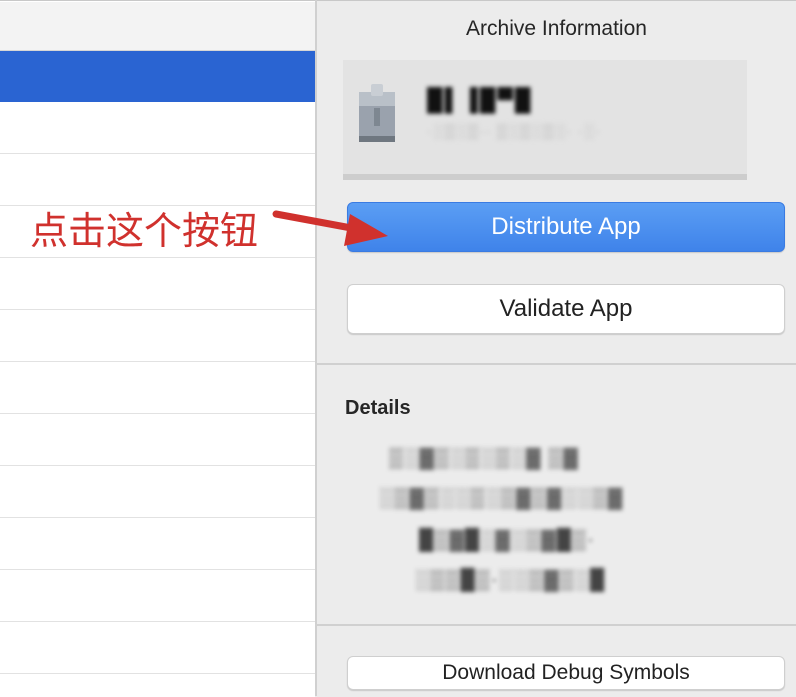  I want to click on details-label: Details, so click(378, 408).